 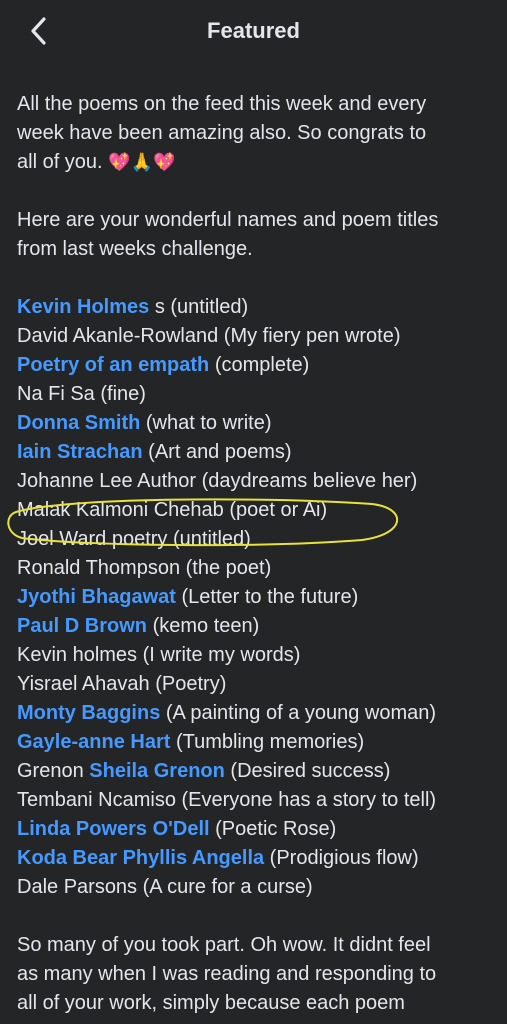 What do you see at coordinates (81, 394) in the screenshot?
I see `entry-text: Na Fi Sa (fine)` at bounding box center [81, 394].